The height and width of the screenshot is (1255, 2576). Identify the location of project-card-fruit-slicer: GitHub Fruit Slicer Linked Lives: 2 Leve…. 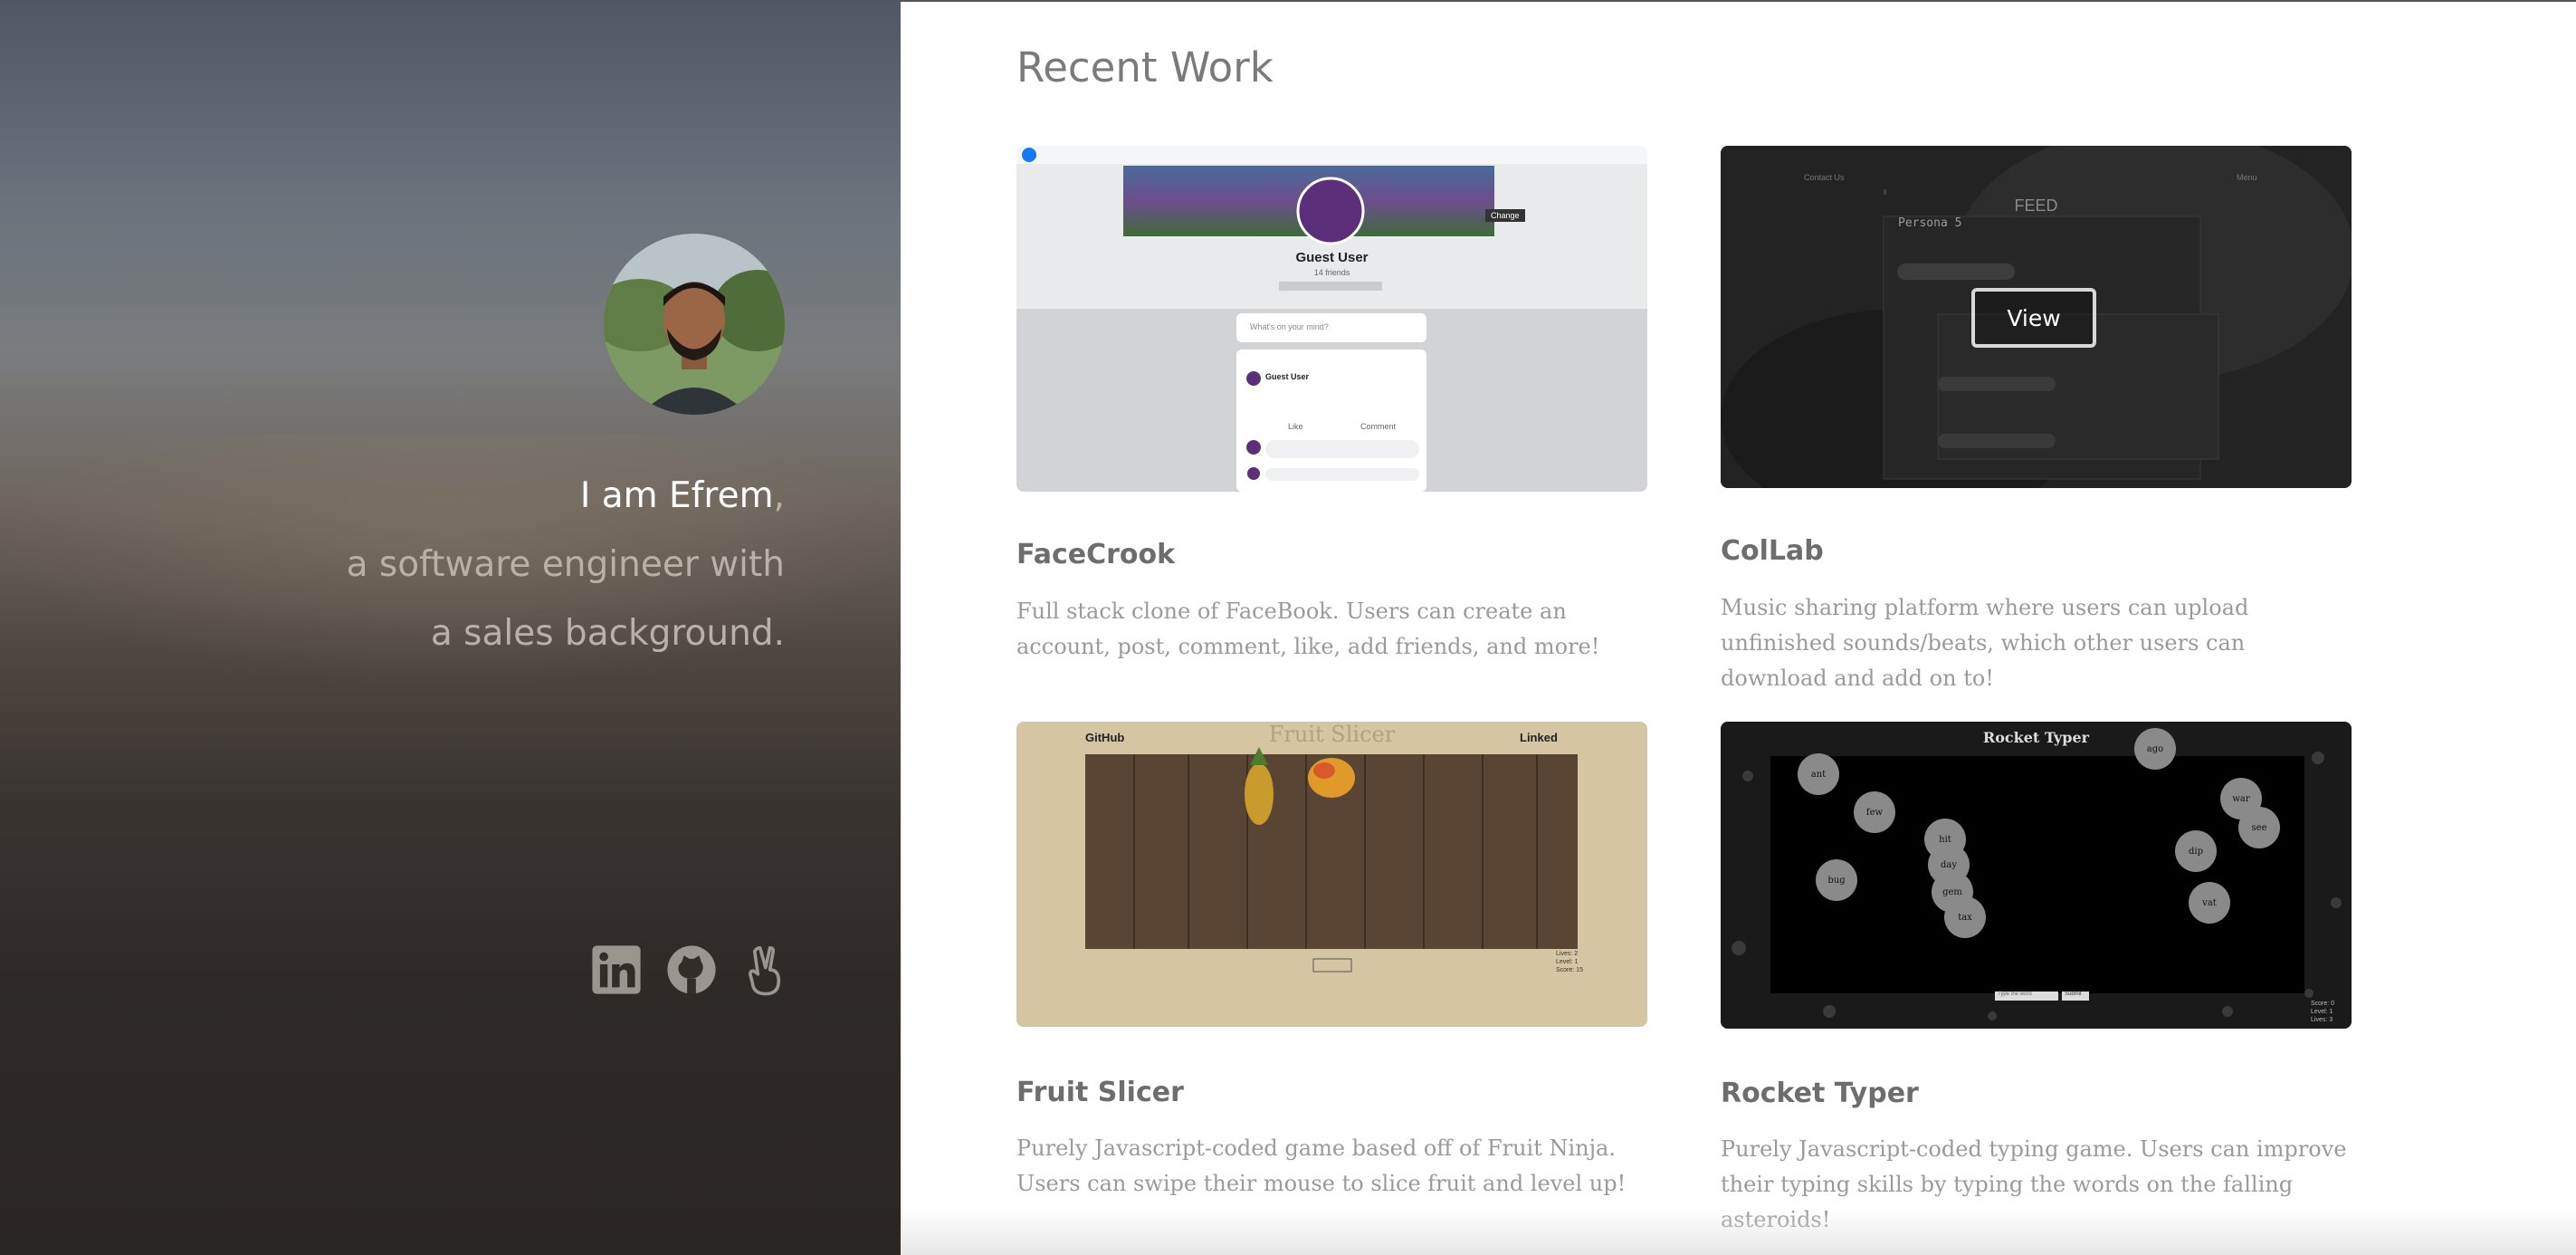
(1331, 959).